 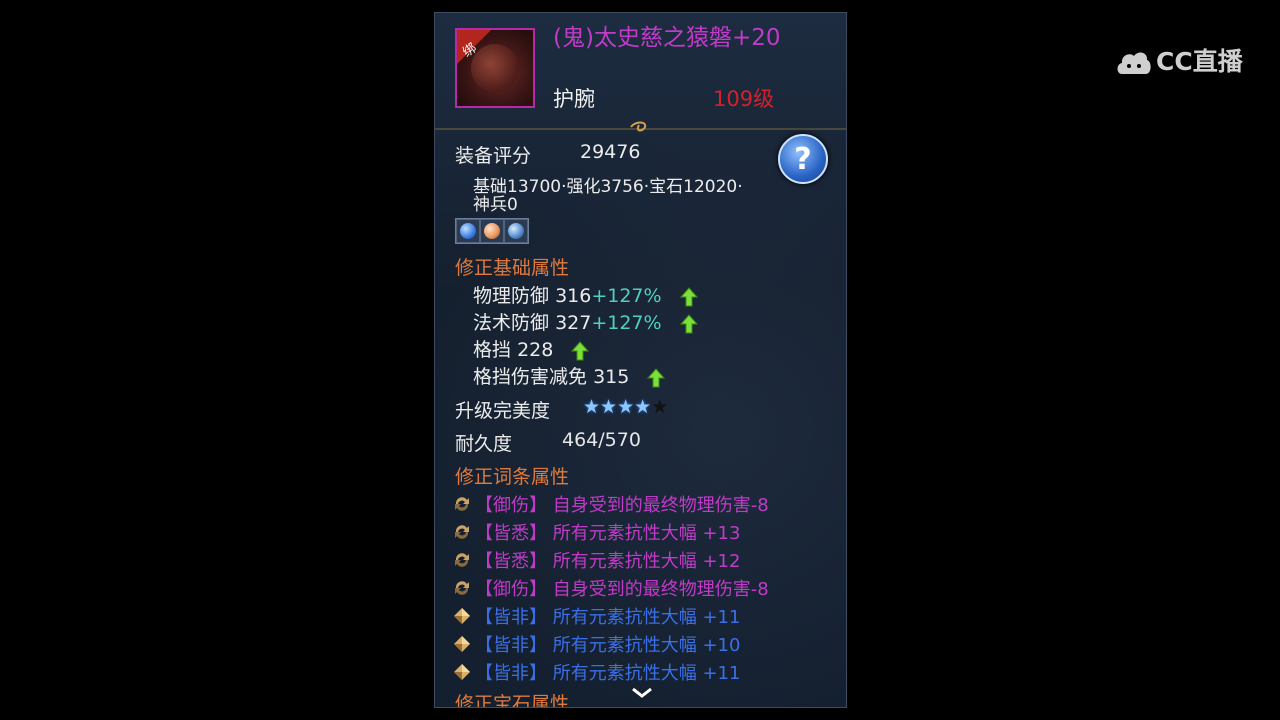 I want to click on attr-name: 格挡, so click(x=492, y=350).